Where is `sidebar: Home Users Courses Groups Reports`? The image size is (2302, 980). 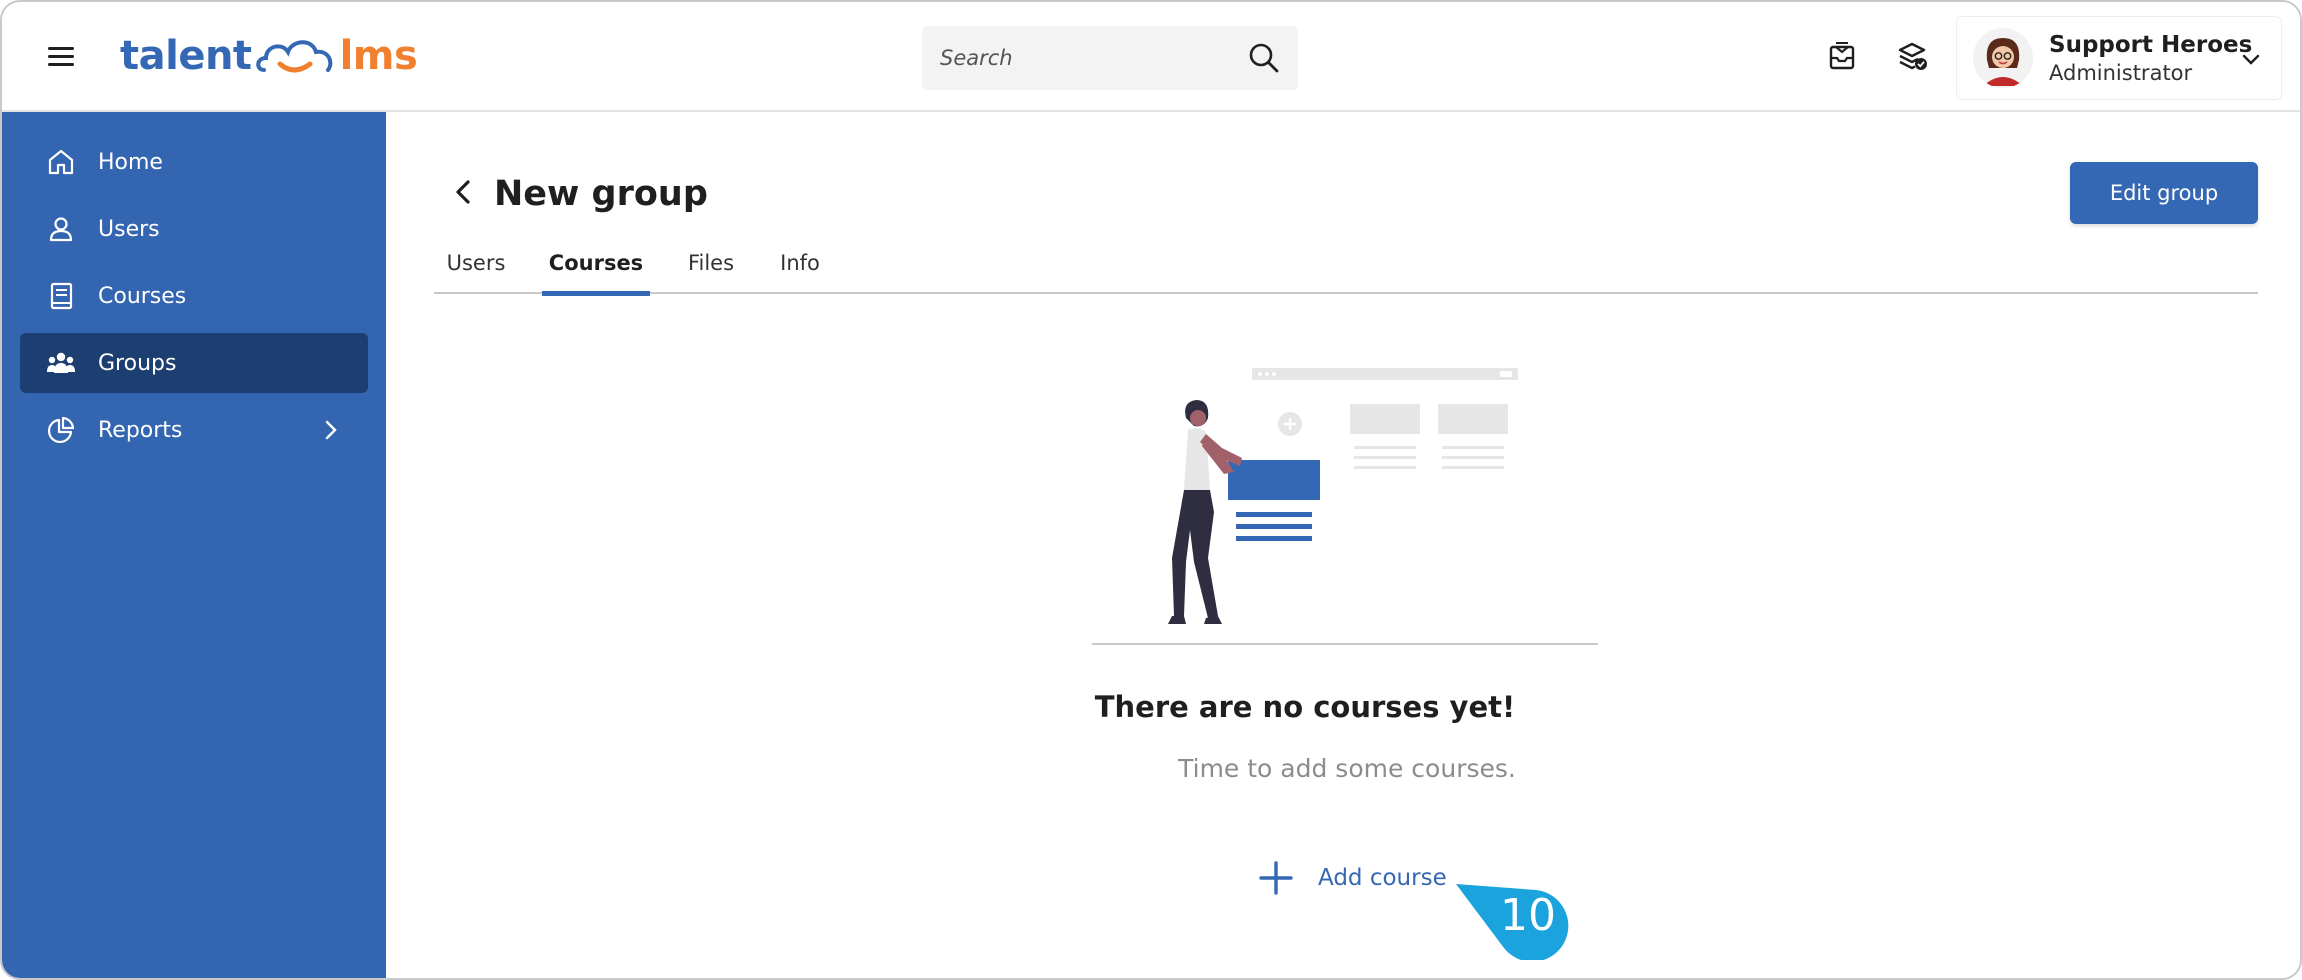
sidebar: Home Users Courses Groups Reports is located at coordinates (194, 545).